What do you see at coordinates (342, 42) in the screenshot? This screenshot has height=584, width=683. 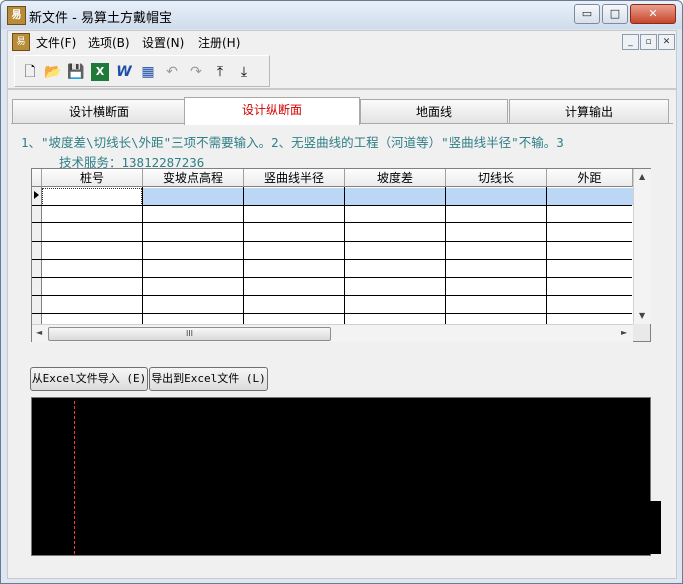 I see `menu-bar: 易 文件(F) 选项(B) 设置(N) 注册(H) _ ▫ ✕` at bounding box center [342, 42].